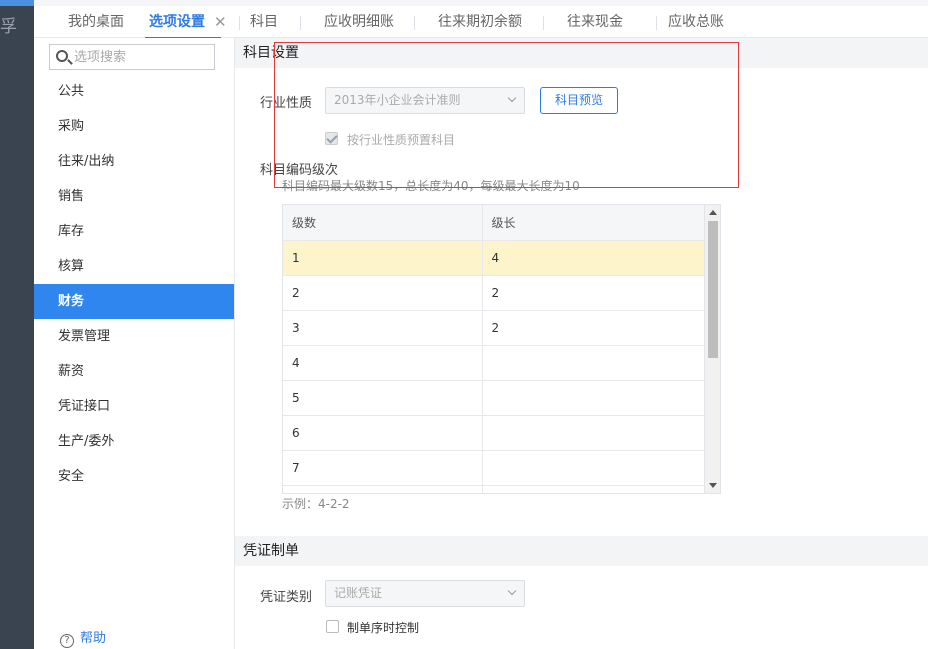  I want to click on sidebar-item-inventory: 库存, so click(134, 231).